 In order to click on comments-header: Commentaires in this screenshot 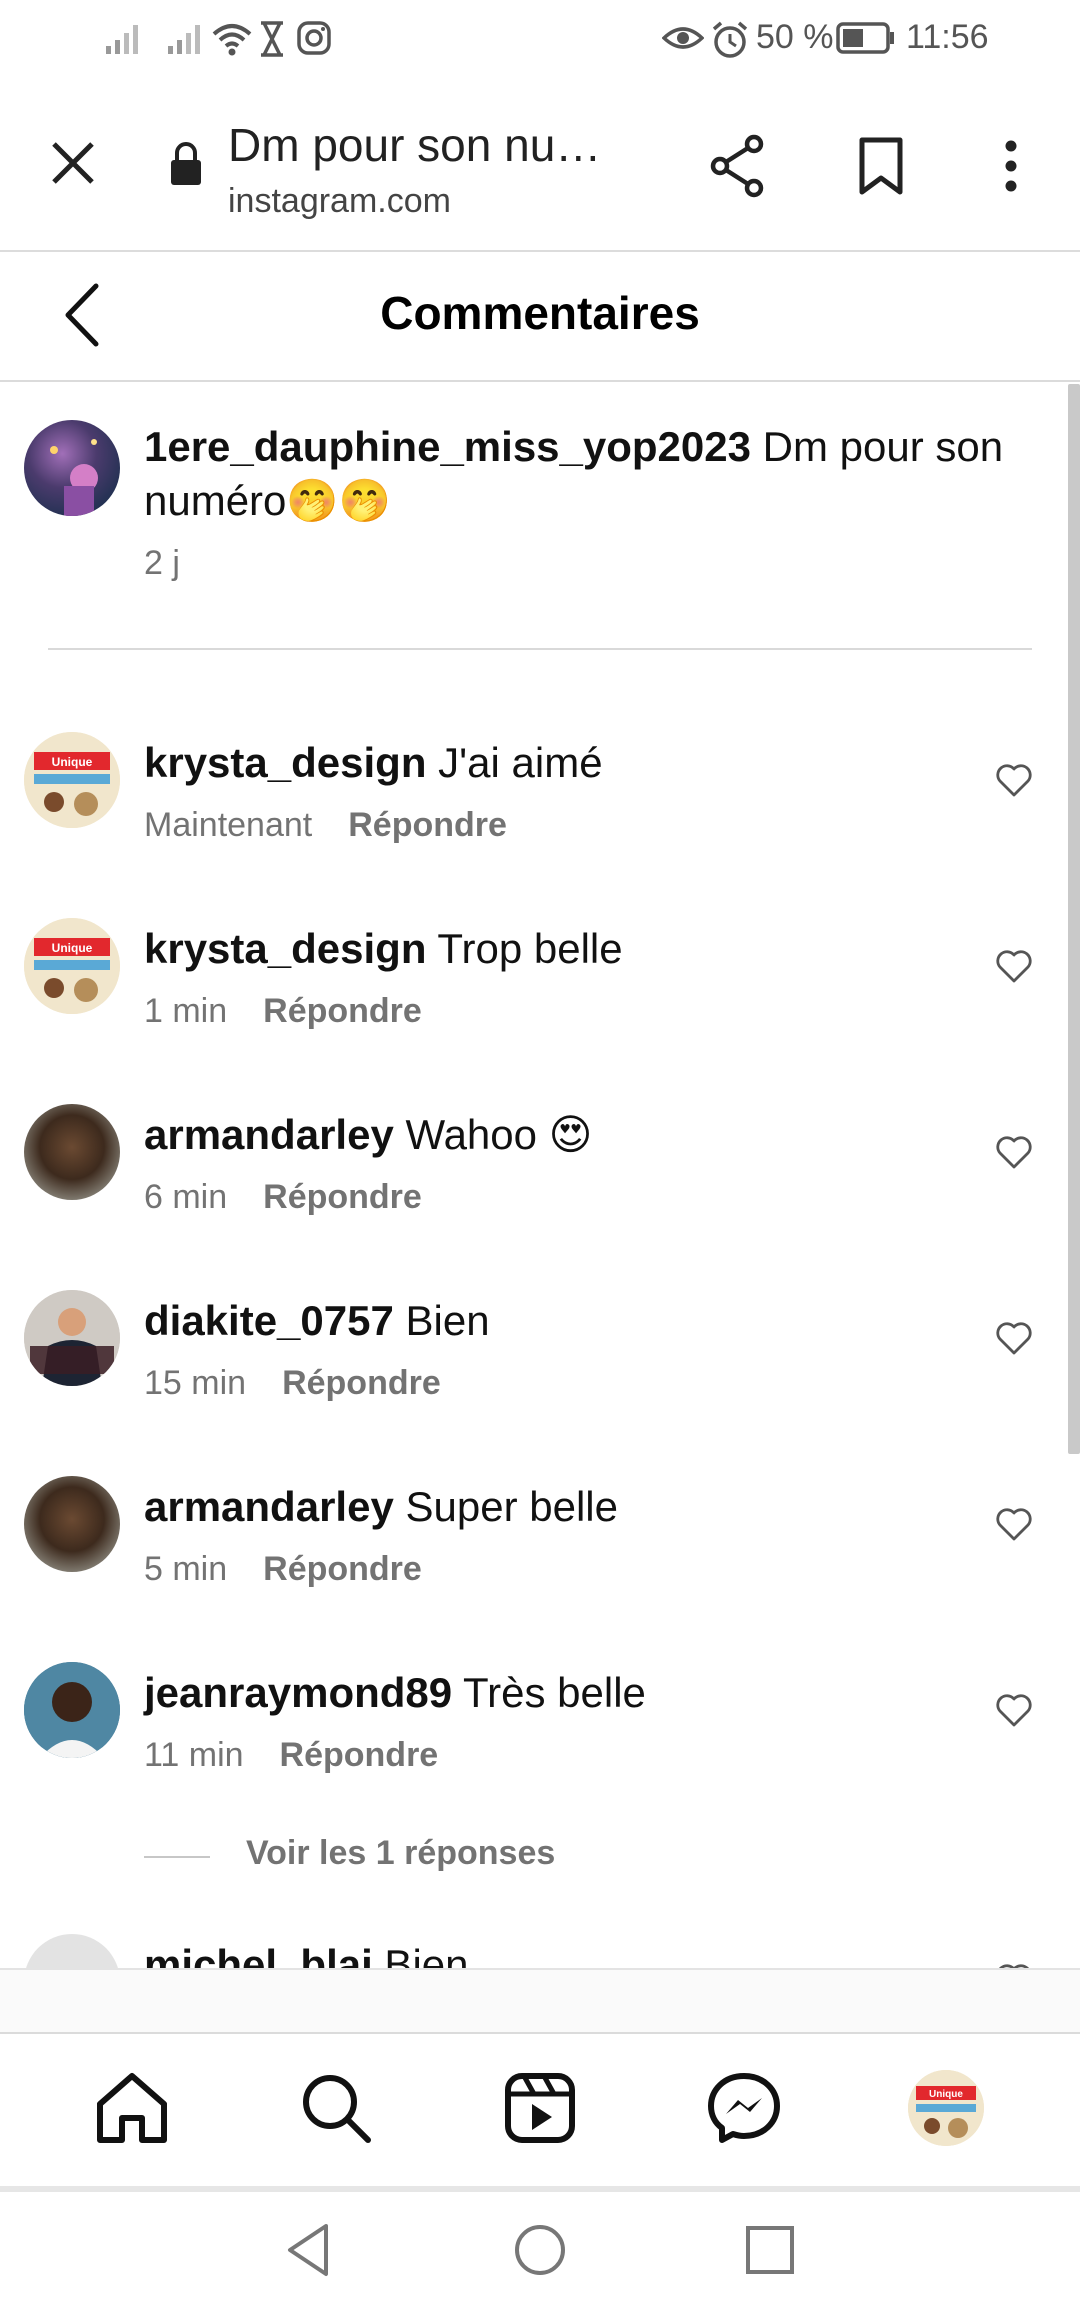, I will do `click(540, 317)`.